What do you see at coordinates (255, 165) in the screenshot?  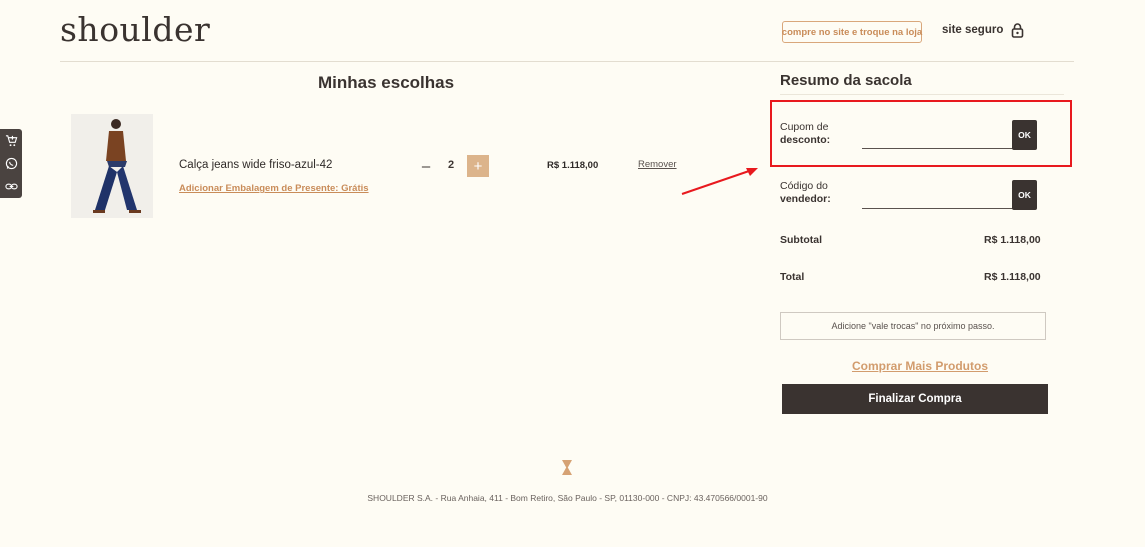 I see `product-name: Calça jeans wide friso-azul-42` at bounding box center [255, 165].